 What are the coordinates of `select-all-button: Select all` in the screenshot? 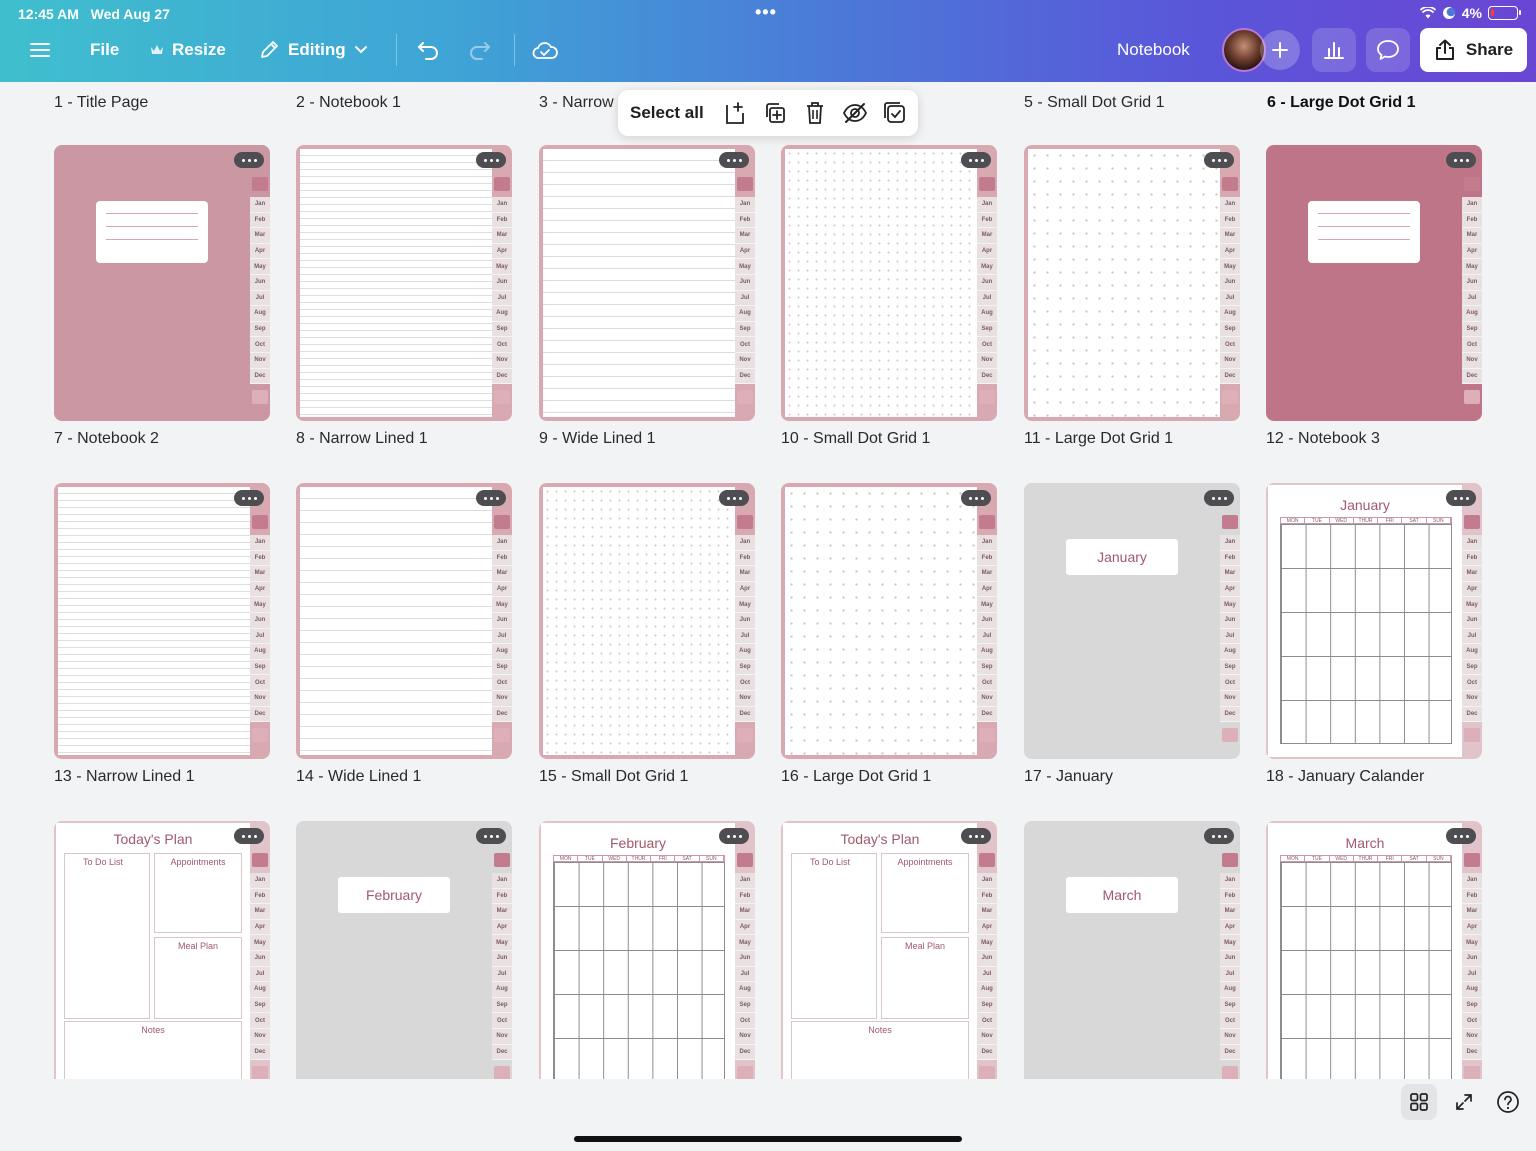 It's located at (667, 113).